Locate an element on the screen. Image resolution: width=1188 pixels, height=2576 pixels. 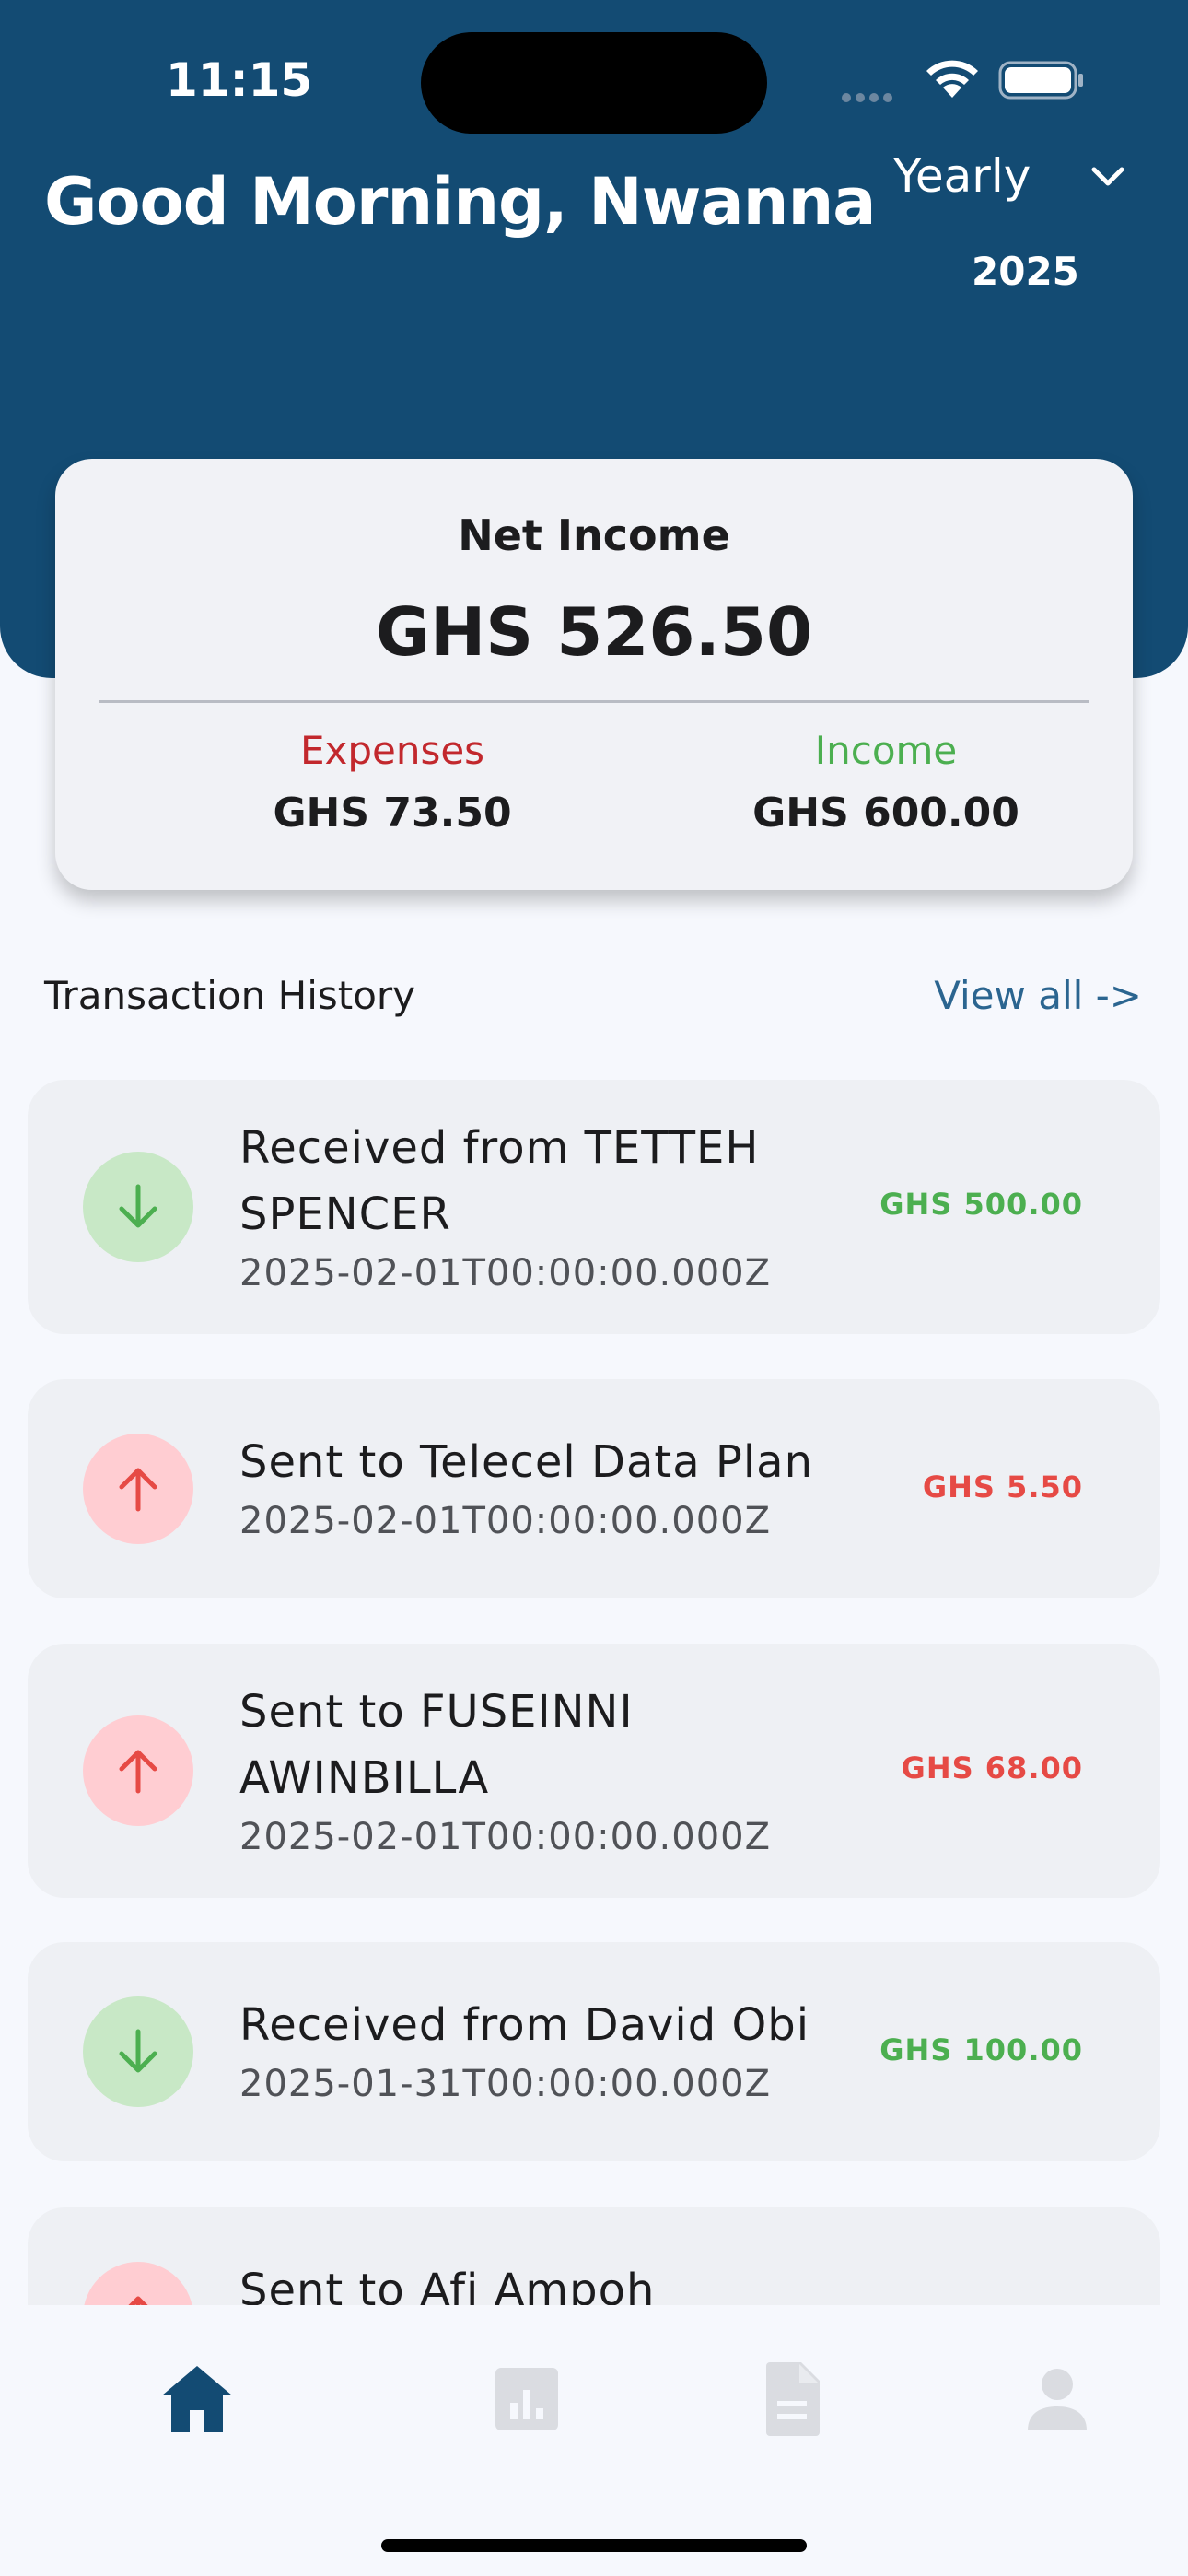
tab-home is located at coordinates (197, 2399).